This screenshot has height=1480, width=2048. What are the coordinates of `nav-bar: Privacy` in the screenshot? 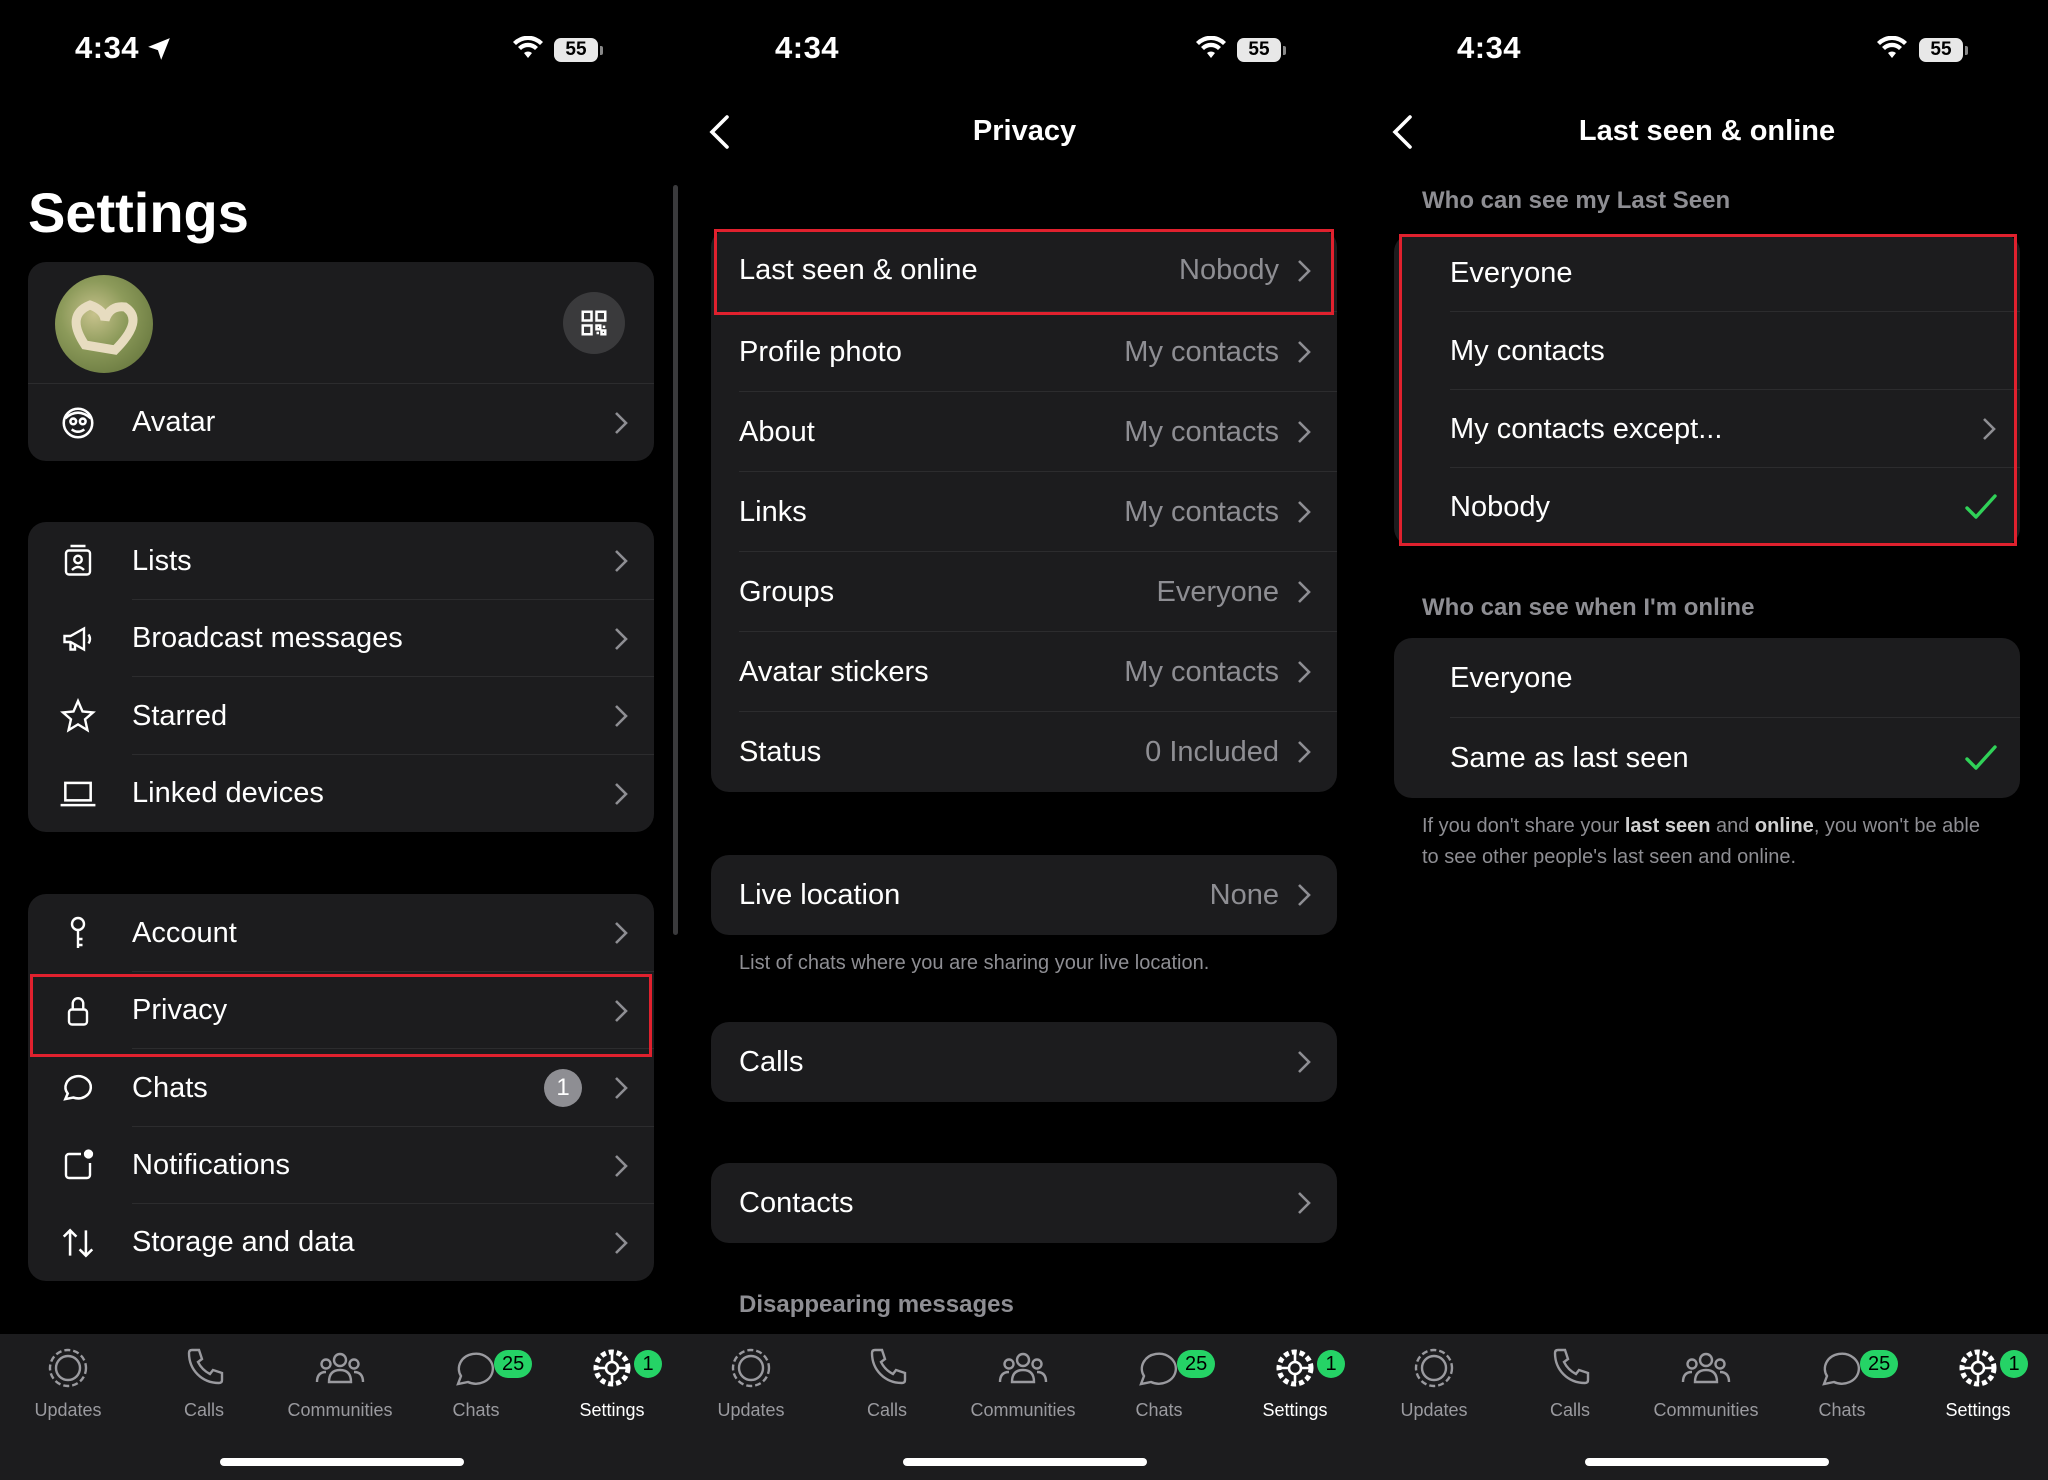 It's located at (1024, 132).